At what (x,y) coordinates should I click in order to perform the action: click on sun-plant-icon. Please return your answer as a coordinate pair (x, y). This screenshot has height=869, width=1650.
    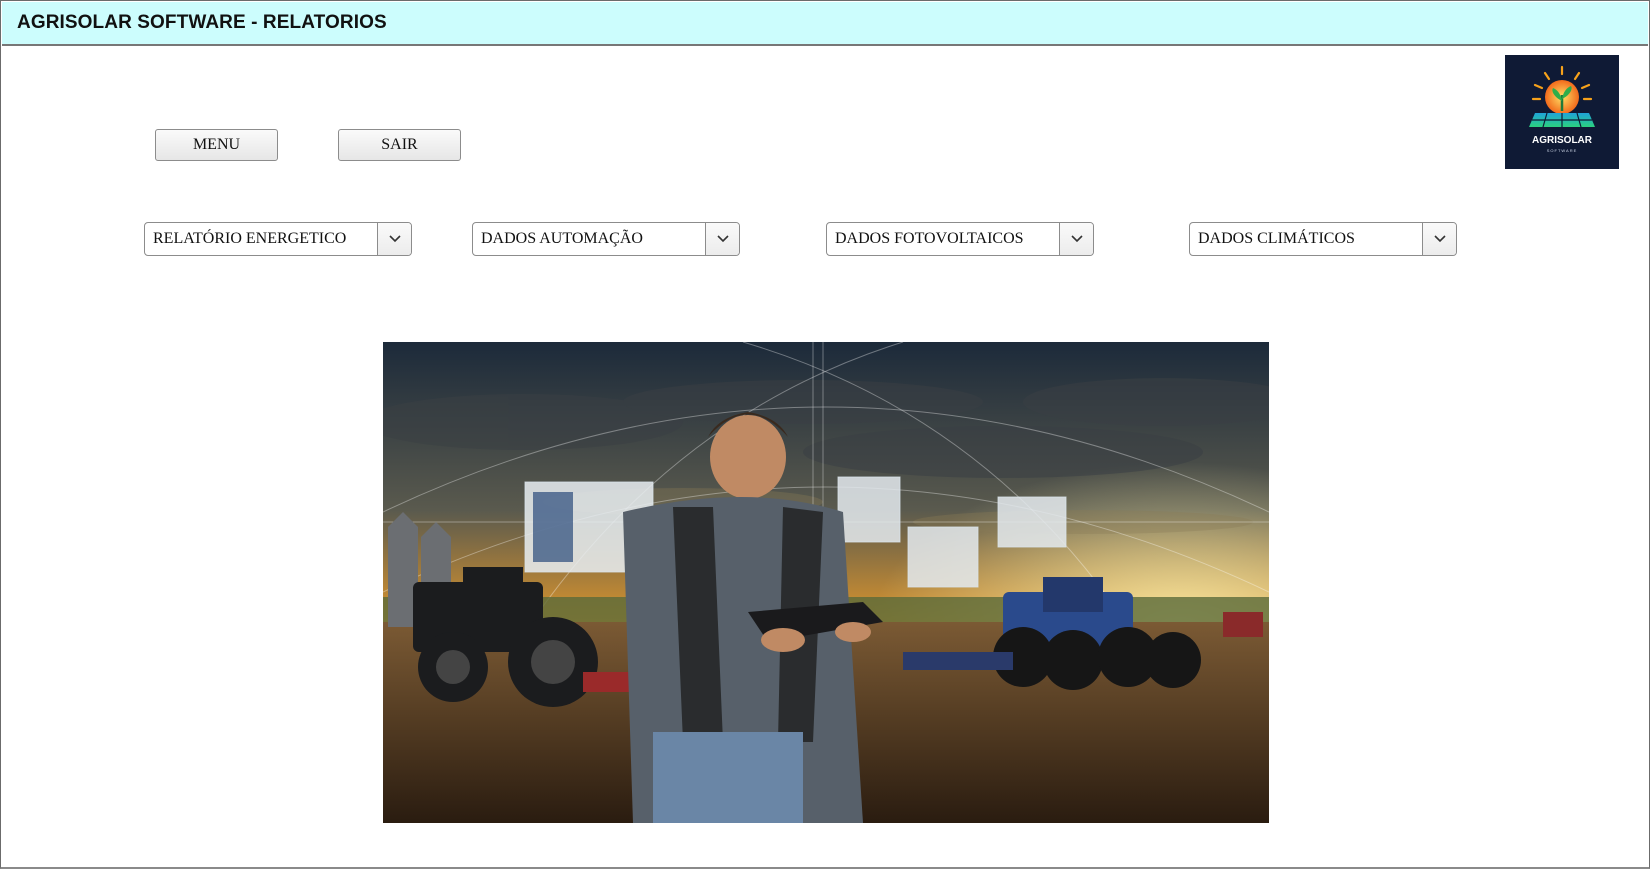
    Looking at the image, I should click on (1562, 96).